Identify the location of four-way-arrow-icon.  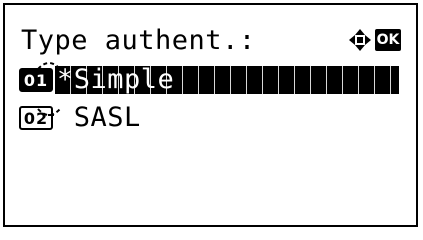
(360, 40).